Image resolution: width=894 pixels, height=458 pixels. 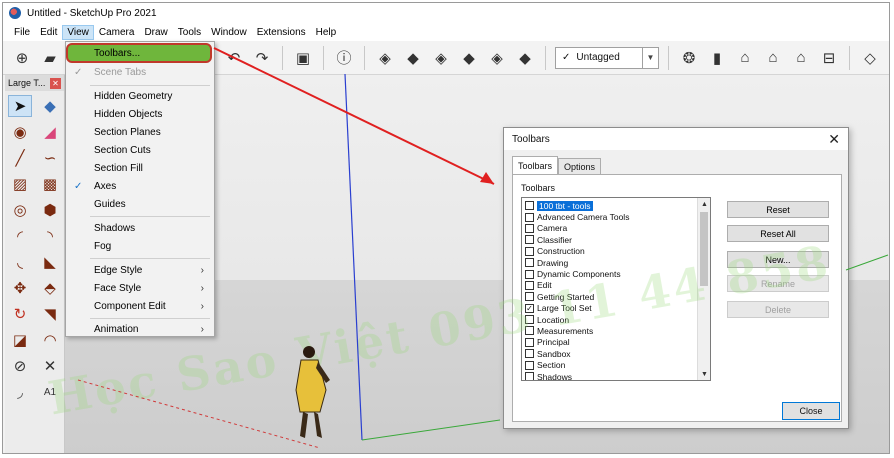 What do you see at coordinates (50, 236) in the screenshot?
I see `two-point-arc-icon: ◝` at bounding box center [50, 236].